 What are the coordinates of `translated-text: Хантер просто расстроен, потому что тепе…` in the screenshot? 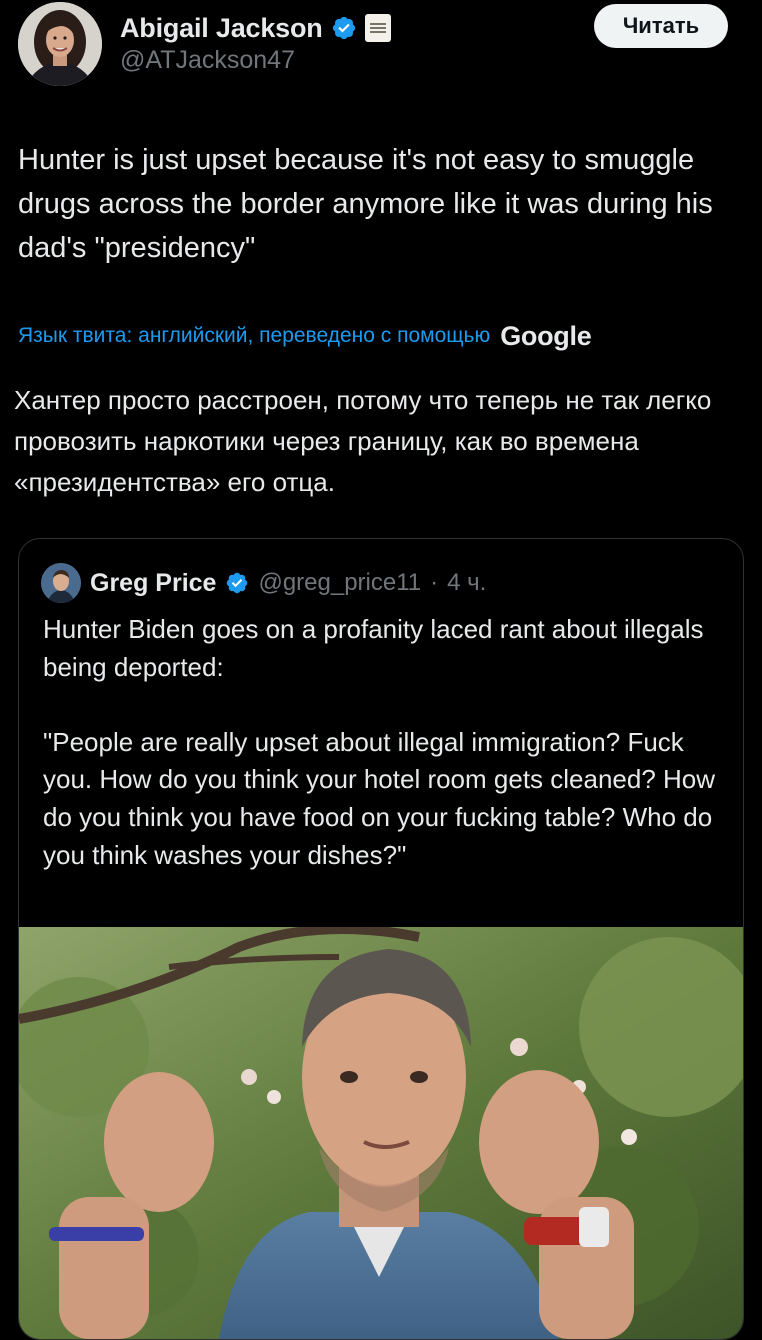 It's located at (363, 441).